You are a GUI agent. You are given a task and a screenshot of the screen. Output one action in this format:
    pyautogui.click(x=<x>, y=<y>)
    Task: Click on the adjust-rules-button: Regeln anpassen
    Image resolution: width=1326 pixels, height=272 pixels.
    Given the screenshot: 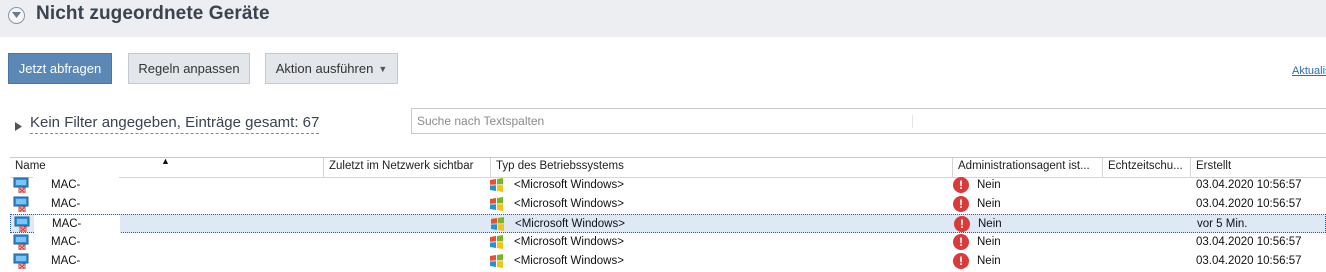 What is the action you would take?
    pyautogui.click(x=189, y=68)
    